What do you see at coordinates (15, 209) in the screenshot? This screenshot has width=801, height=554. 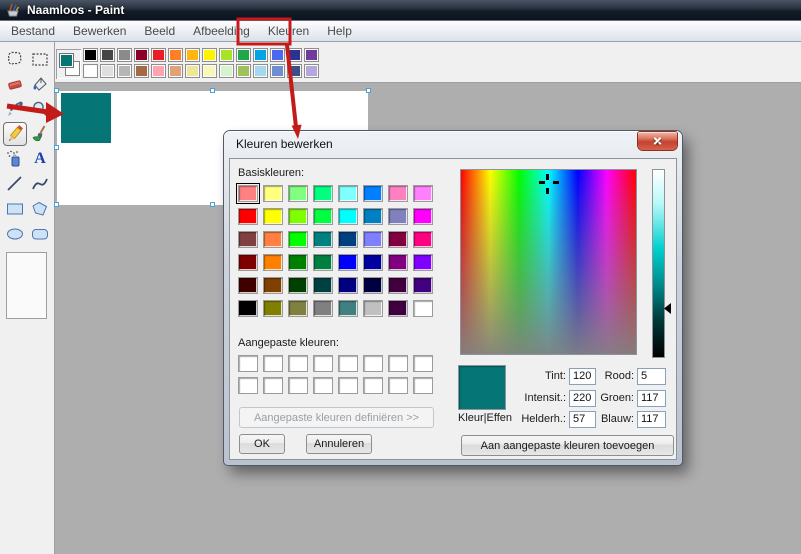 I see `tool-rectangle` at bounding box center [15, 209].